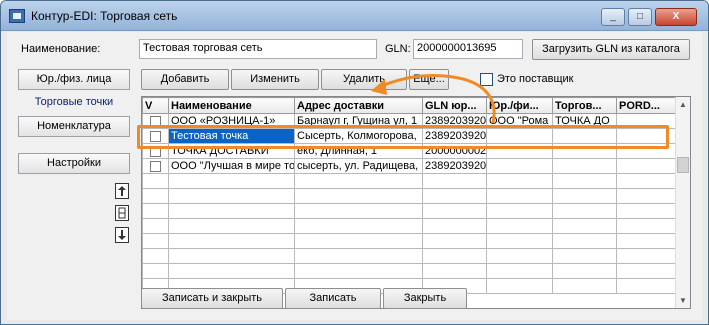 The height and width of the screenshot is (325, 709). What do you see at coordinates (683, 300) in the screenshot?
I see `scroll-down-icon: ▼` at bounding box center [683, 300].